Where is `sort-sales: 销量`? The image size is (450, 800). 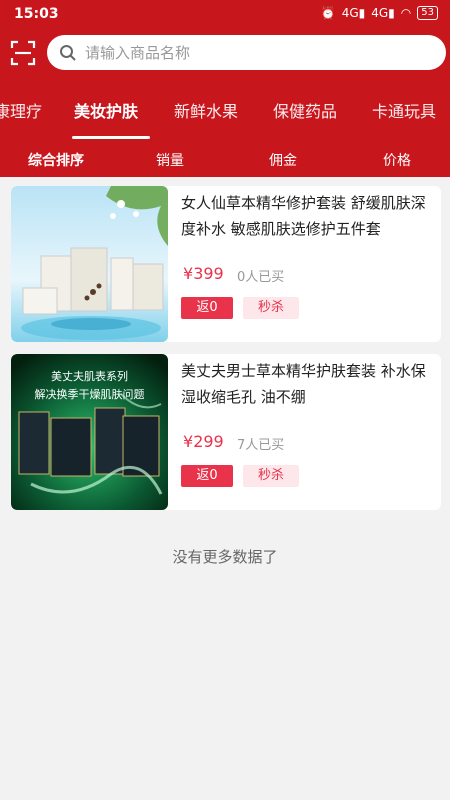 sort-sales: 销量 is located at coordinates (170, 160).